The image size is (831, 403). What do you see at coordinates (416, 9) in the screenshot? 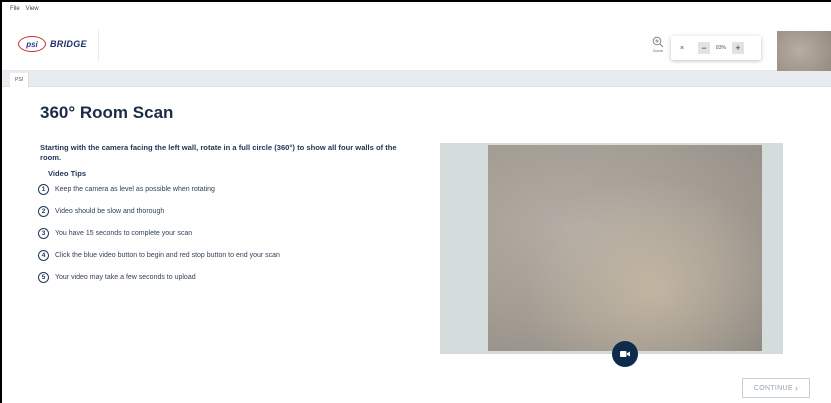
I see `menu-bar: File View` at bounding box center [416, 9].